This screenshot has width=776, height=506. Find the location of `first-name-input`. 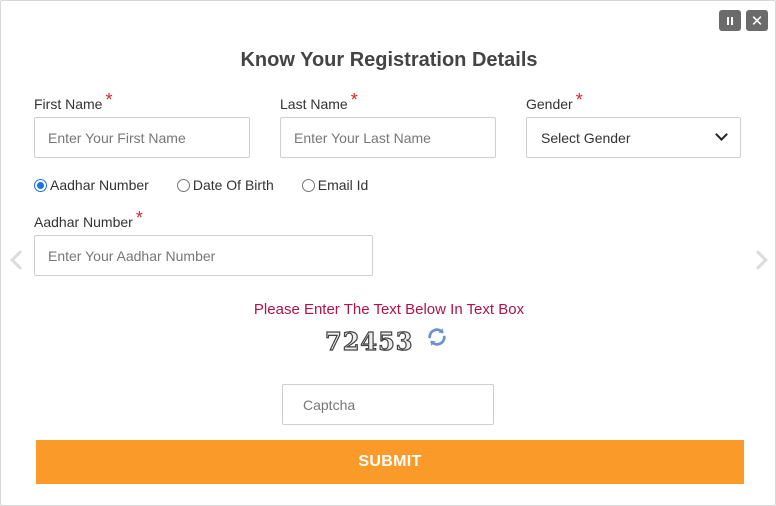

first-name-input is located at coordinates (142, 137).